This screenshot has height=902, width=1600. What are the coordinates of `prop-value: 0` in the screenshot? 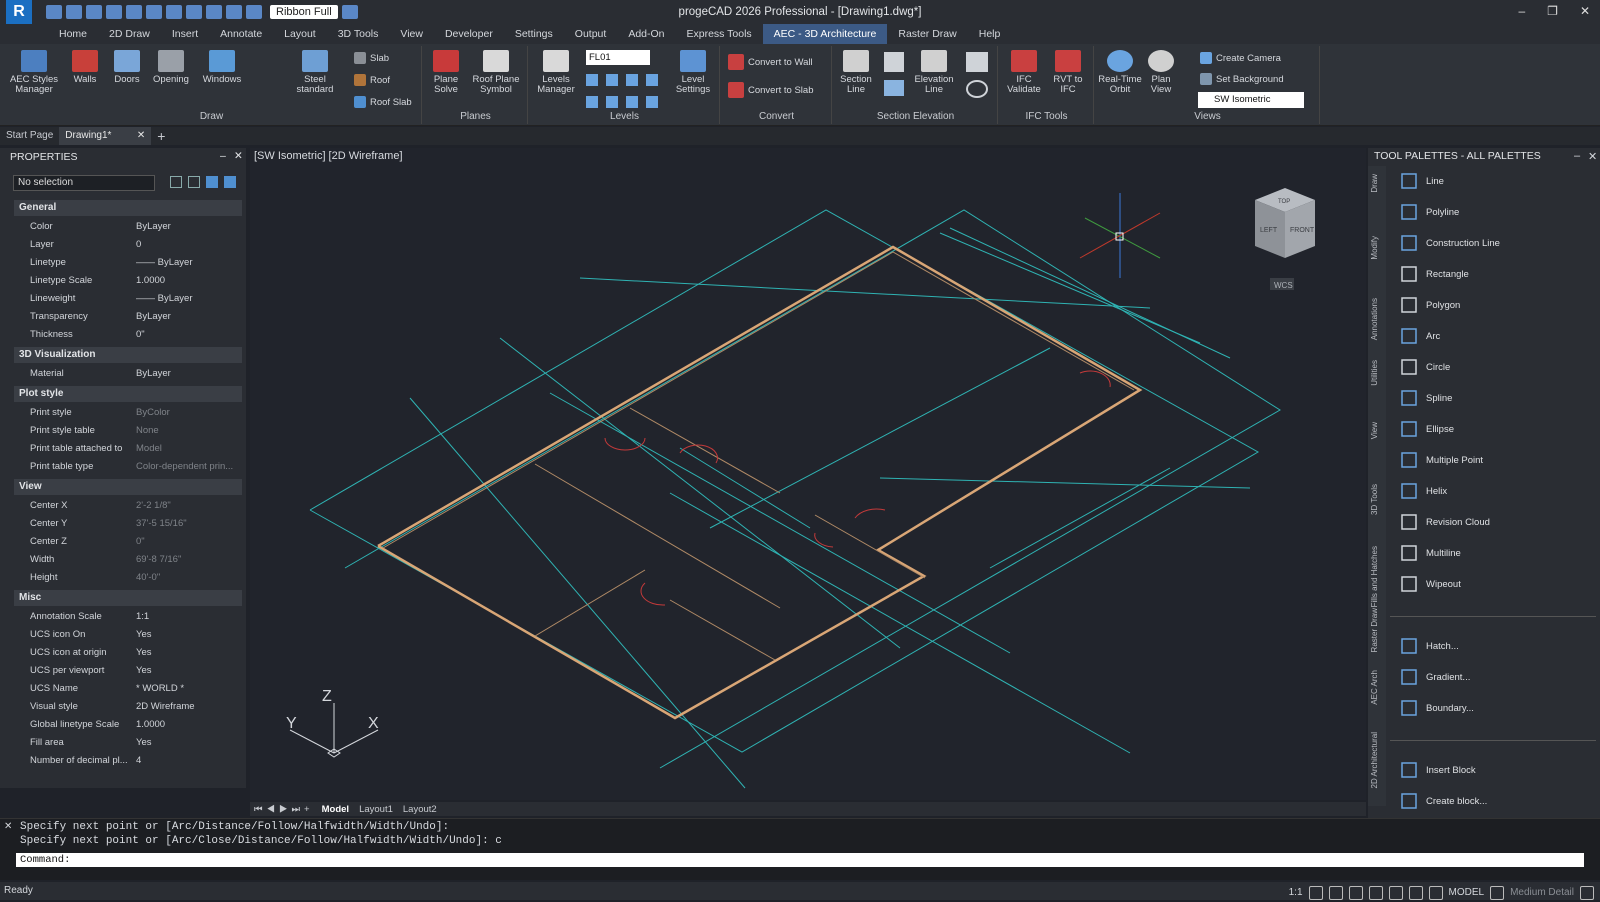 It's located at (188, 245).